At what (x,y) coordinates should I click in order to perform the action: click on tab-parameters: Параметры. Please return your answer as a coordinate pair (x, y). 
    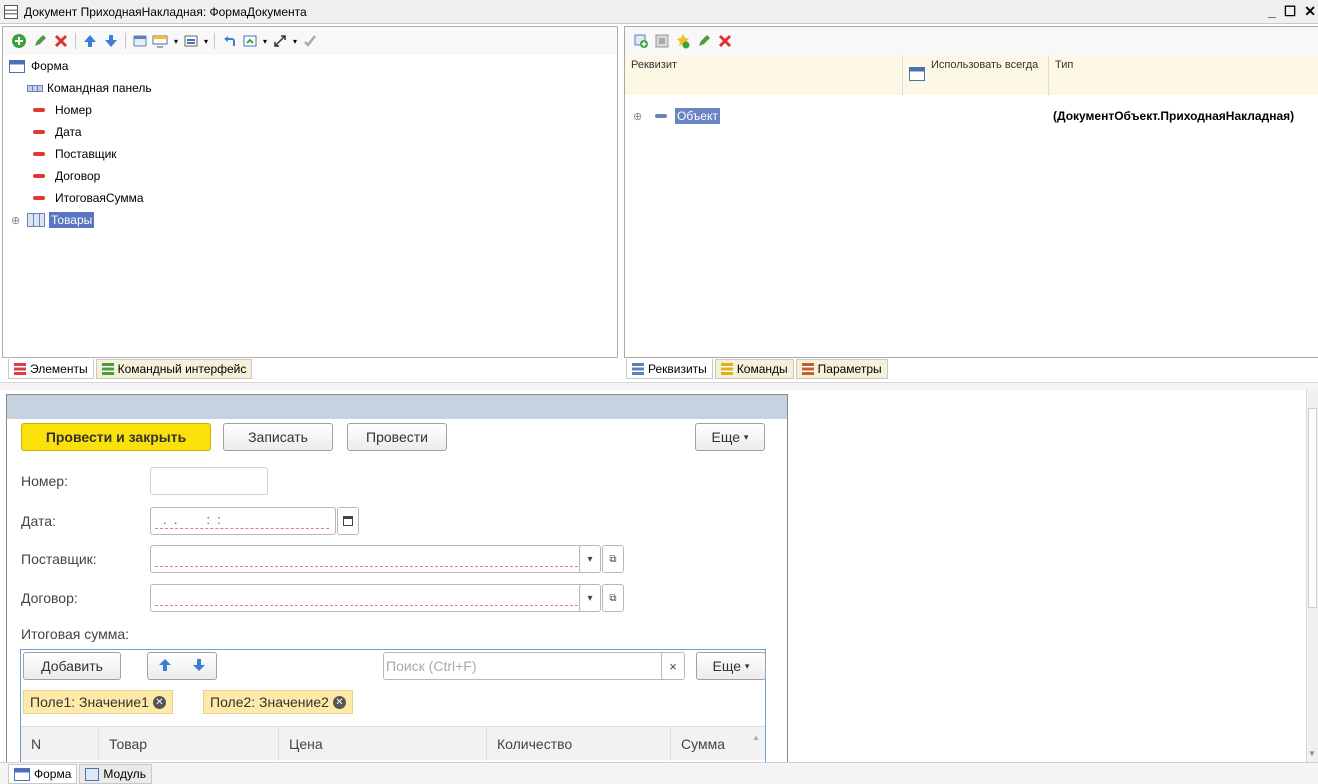
    Looking at the image, I should click on (841, 369).